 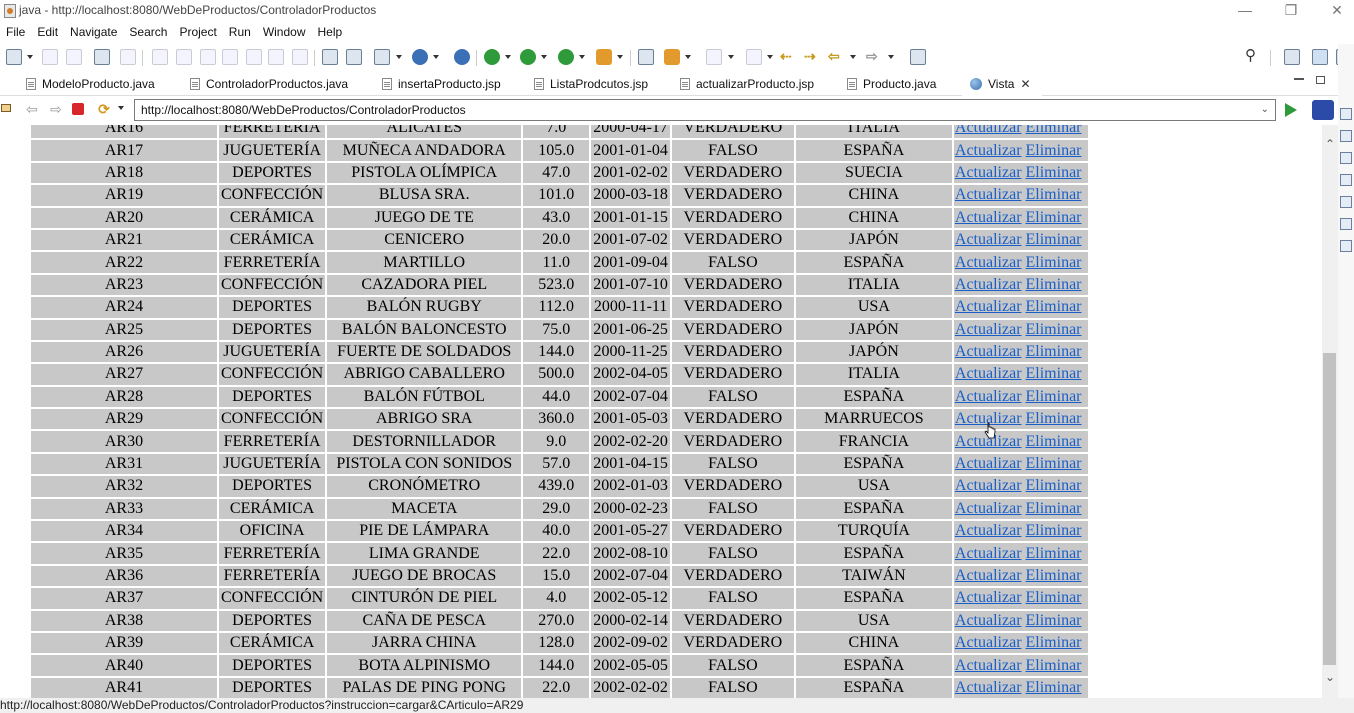 I want to click on menu-edit: Edit, so click(x=47, y=32).